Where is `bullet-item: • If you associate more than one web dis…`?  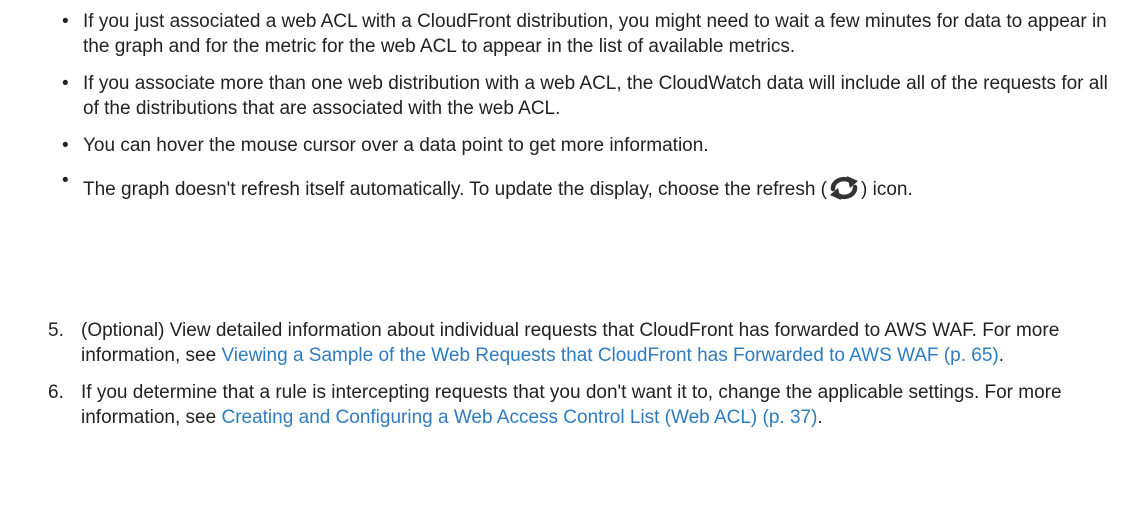 bullet-item: • If you associate more than one web dis… is located at coordinates (592, 96).